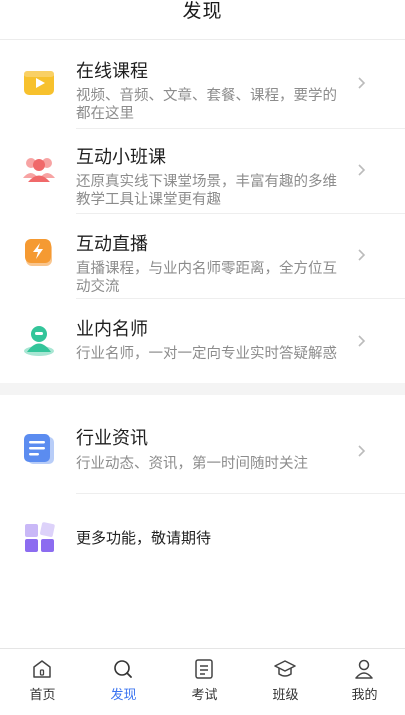 Image resolution: width=405 pixels, height=715 pixels. What do you see at coordinates (112, 438) in the screenshot?
I see `item-title: 行业资讯` at bounding box center [112, 438].